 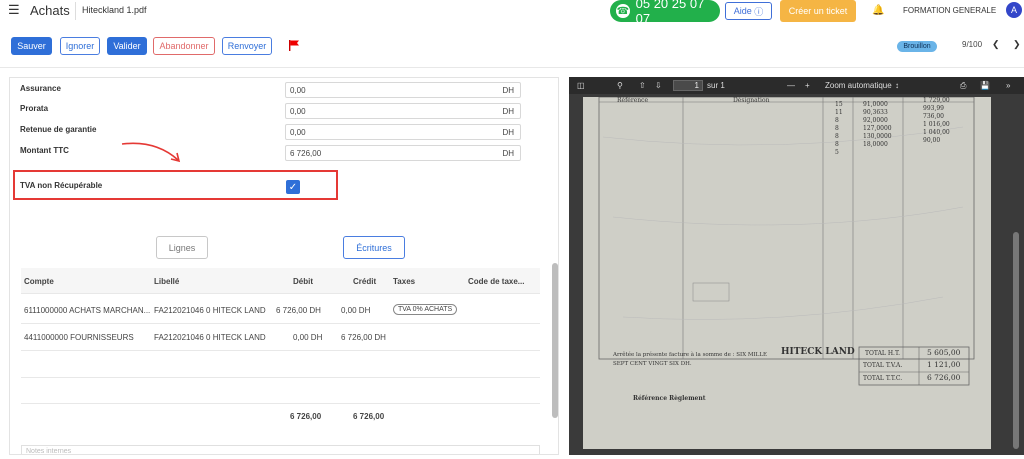 I want to click on invoice-qty: 5, so click(x=837, y=152).